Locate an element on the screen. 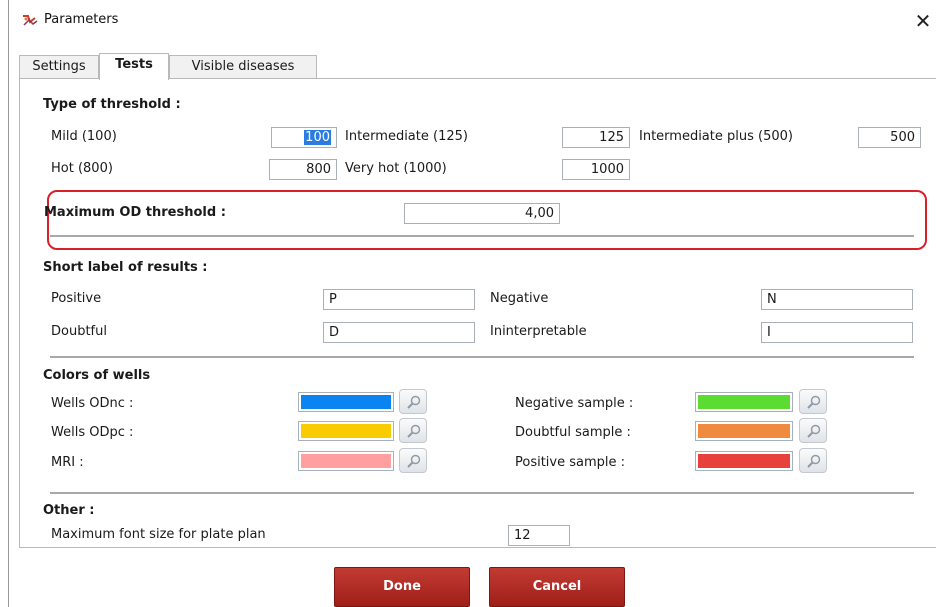 The image size is (936, 607). hot-label: Hot (800) is located at coordinates (82, 168).